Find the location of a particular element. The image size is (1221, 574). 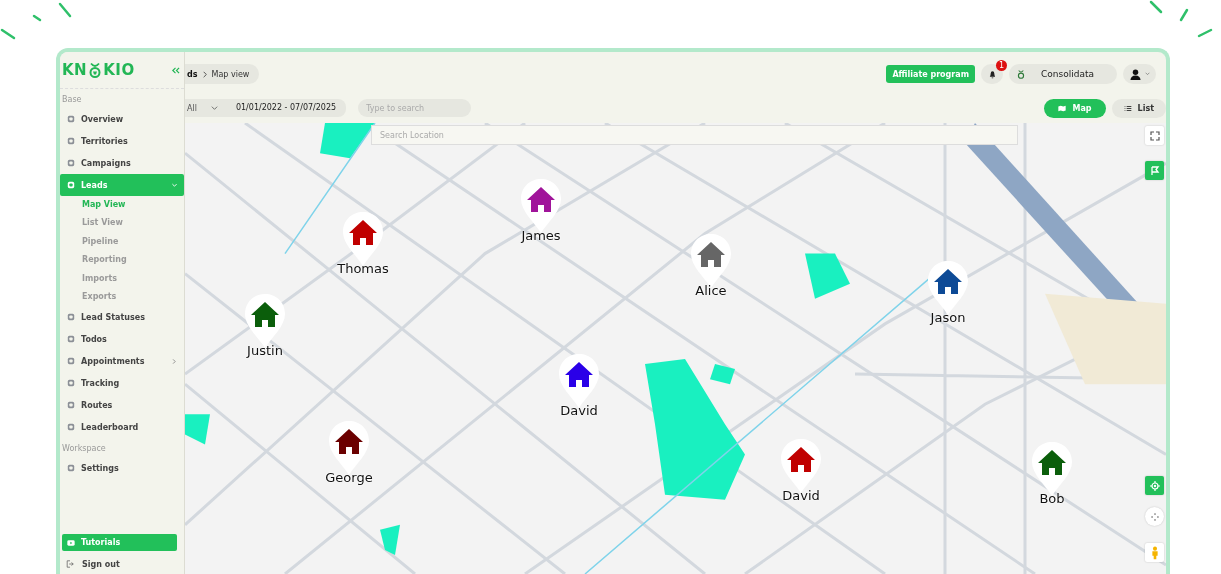

logo: KN KIO is located at coordinates (98, 70).